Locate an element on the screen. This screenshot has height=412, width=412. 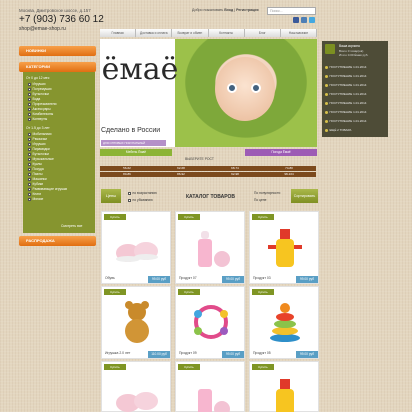
age-cell: 56-62 is located at coordinates (127, 168).